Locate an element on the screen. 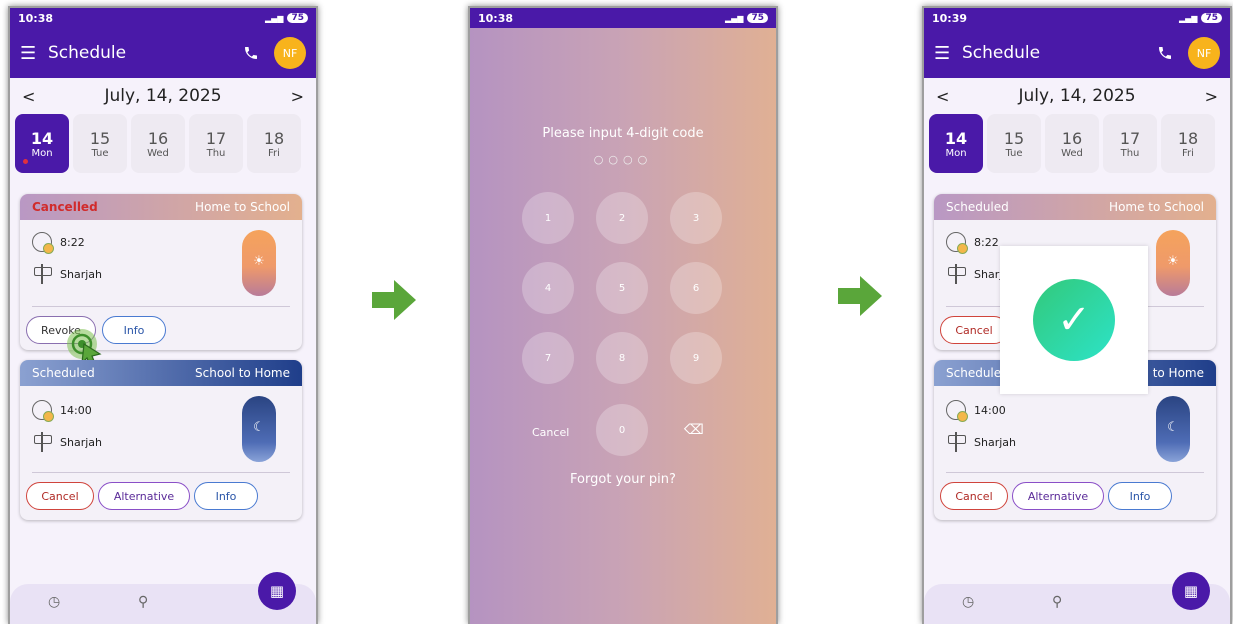  status-time: 10:39 is located at coordinates (950, 18).